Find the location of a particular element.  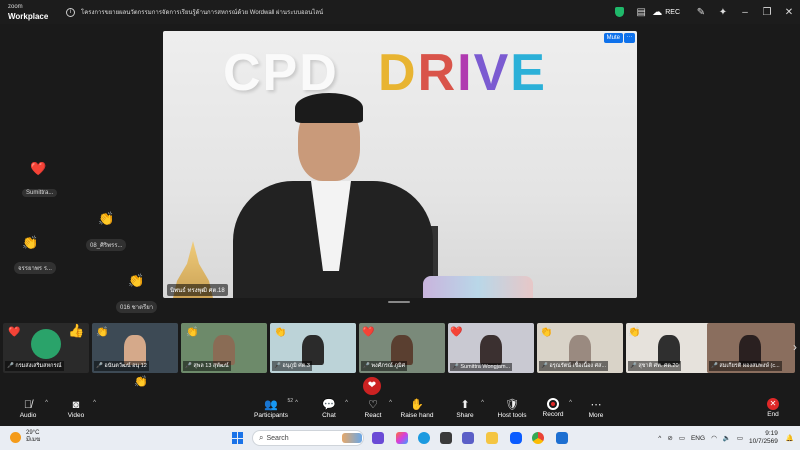

audio-button: 🎙̸ Audio ^ is located at coordinates (32, 408).